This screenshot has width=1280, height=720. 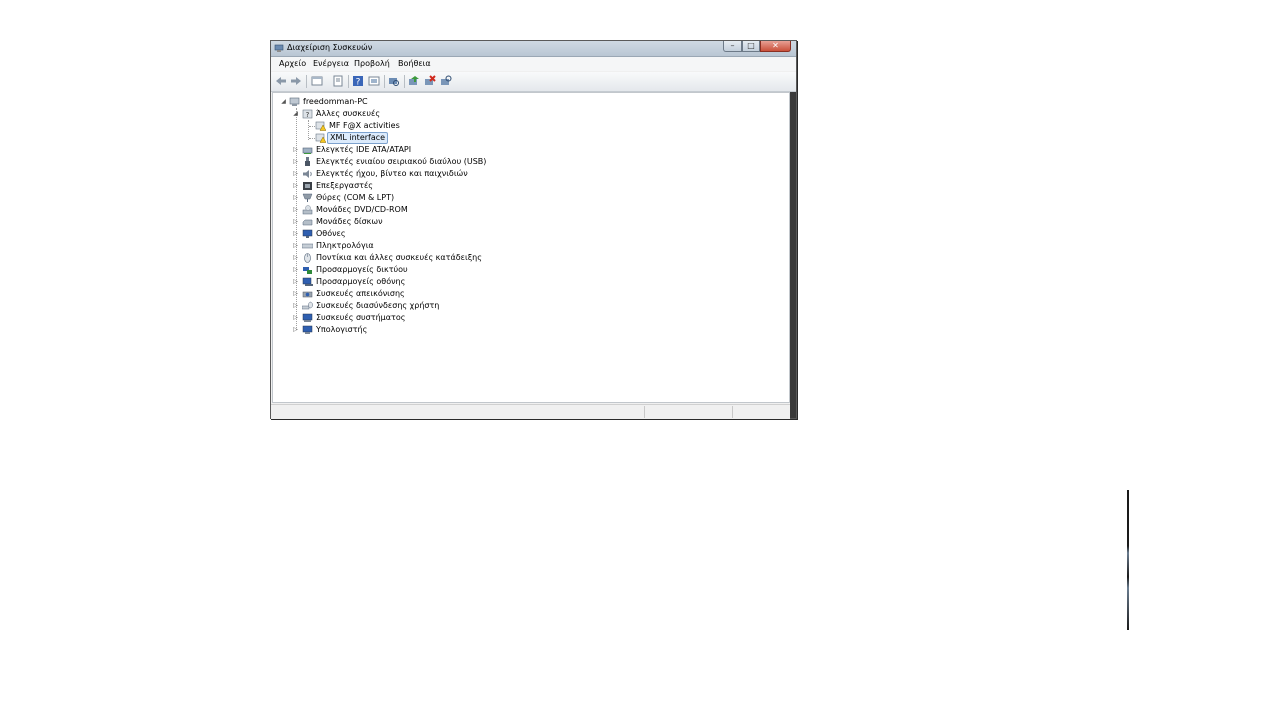 I want to click on close-button: ✕, so click(x=775, y=46).